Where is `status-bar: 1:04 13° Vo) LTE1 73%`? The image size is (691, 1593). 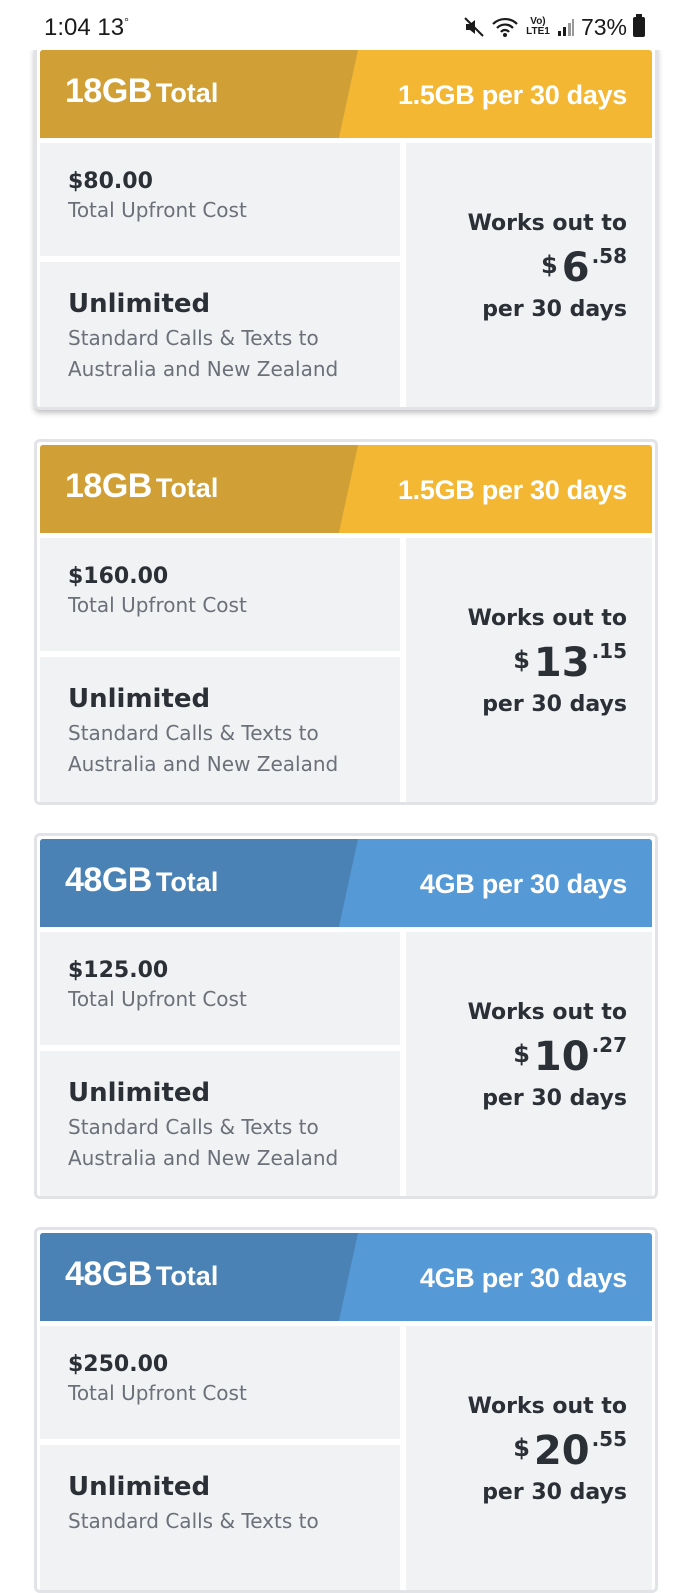 status-bar: 1:04 13° Vo) LTE1 73% is located at coordinates (345, 25).